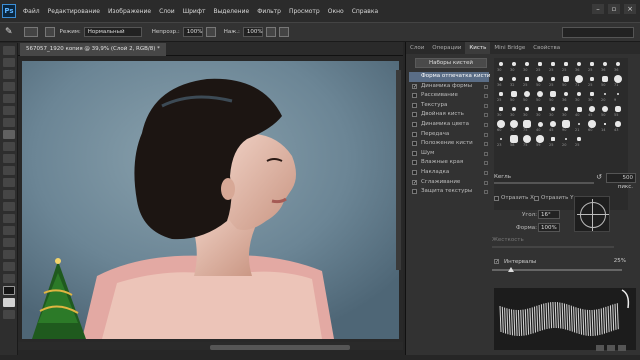 The image size is (640, 360). Describe the element at coordinates (449, 106) in the screenshot. I see `brush-option-3: Текстура` at that location.